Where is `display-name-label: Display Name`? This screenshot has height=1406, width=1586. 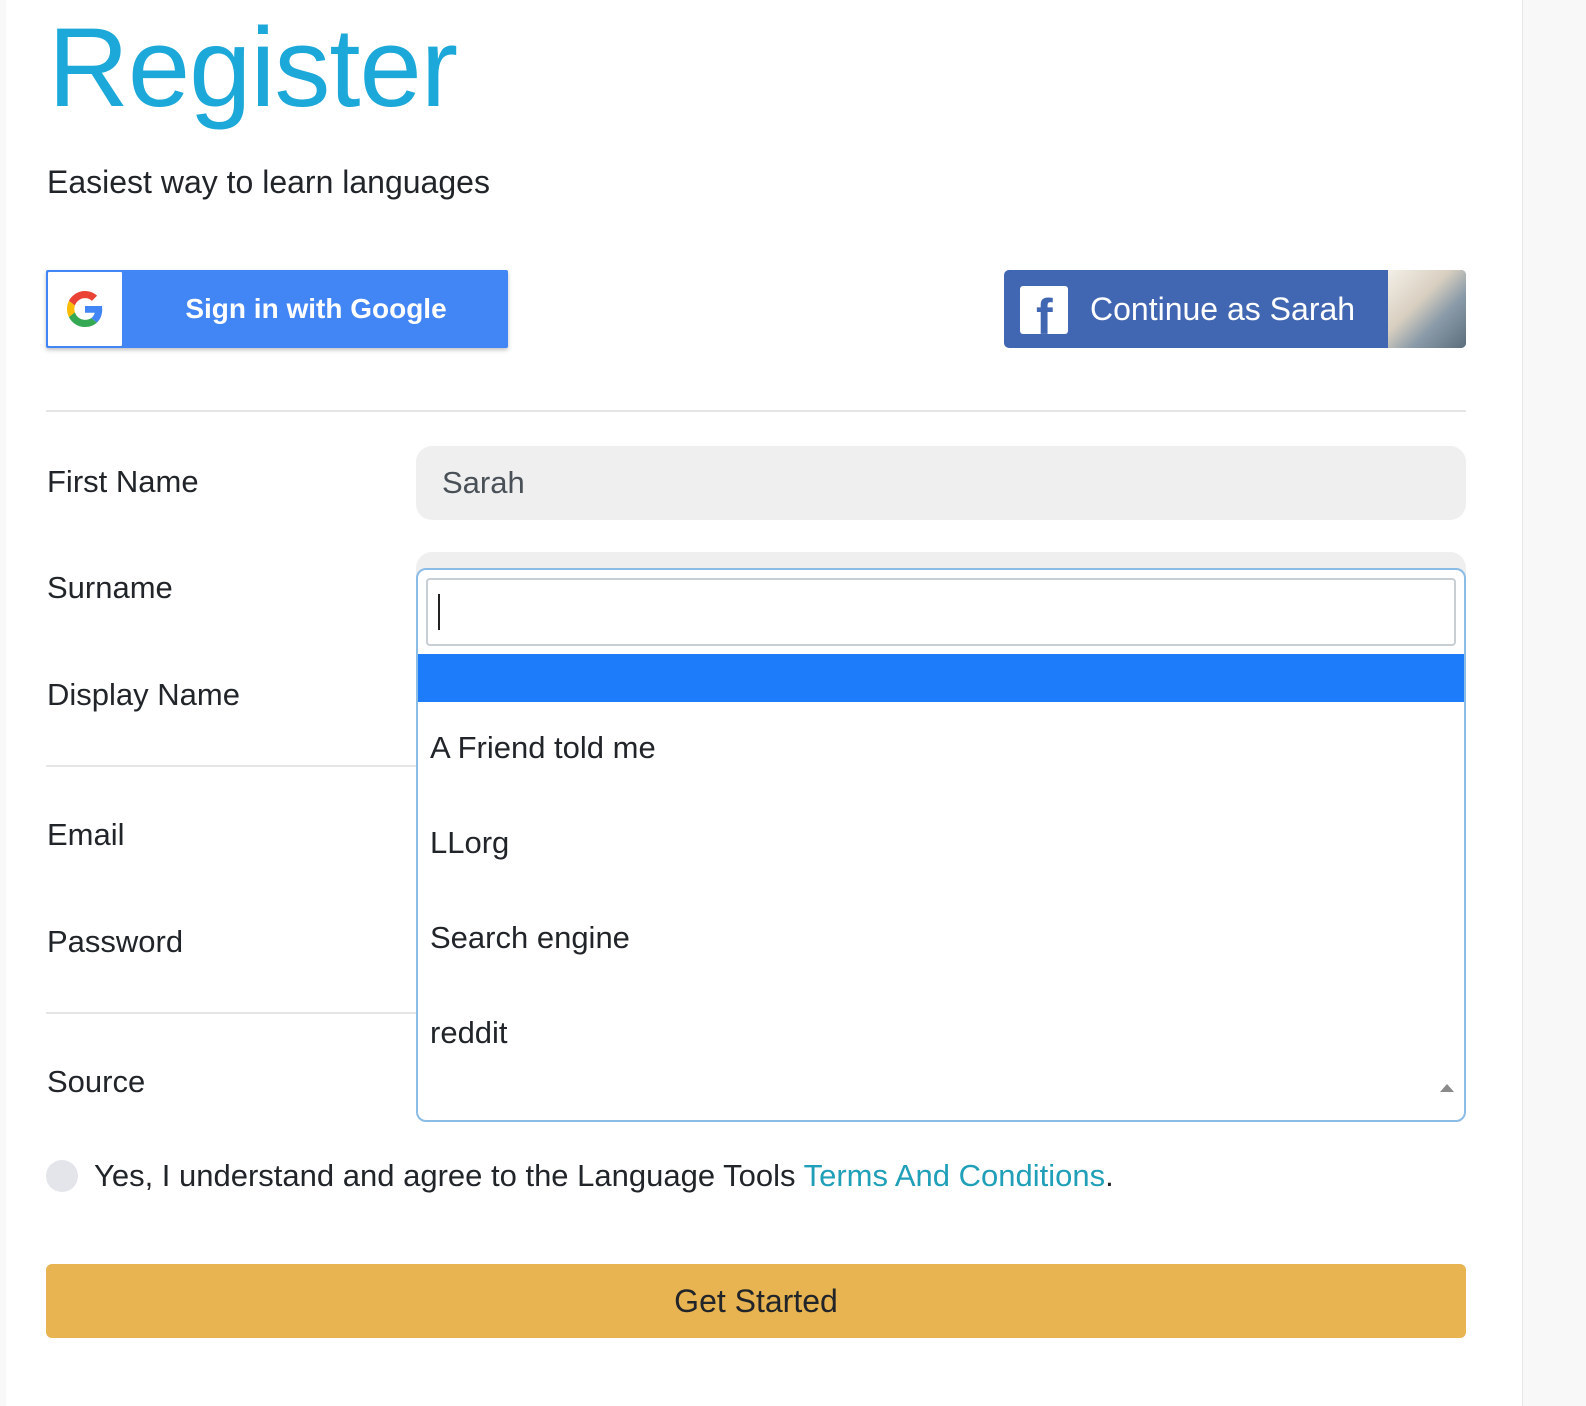
display-name-label: Display Name is located at coordinates (143, 694).